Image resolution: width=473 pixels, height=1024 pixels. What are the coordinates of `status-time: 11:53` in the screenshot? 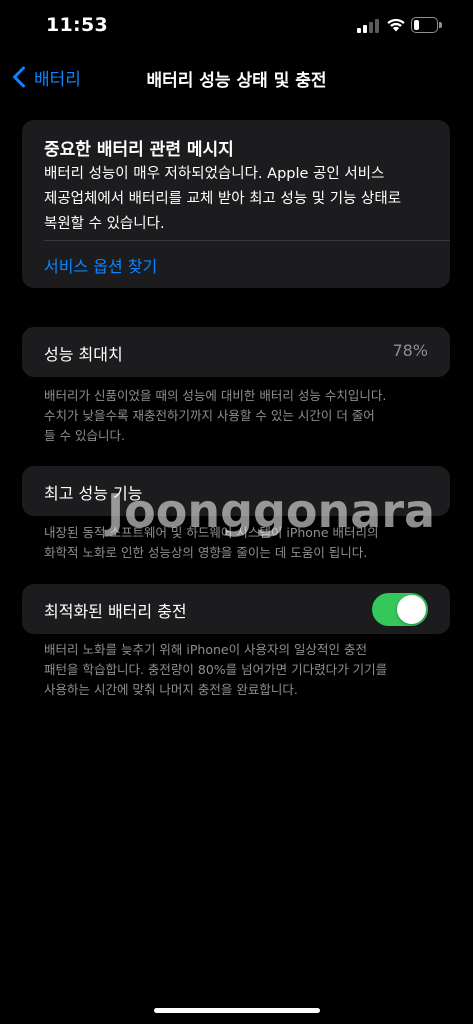 It's located at (77, 25).